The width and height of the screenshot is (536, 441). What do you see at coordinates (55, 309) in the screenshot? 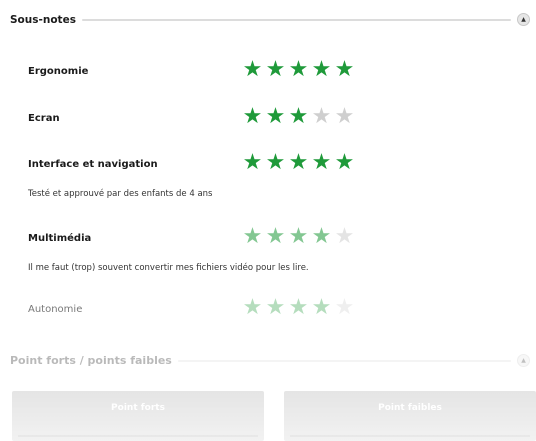
I see `rating-label: Autonomie` at bounding box center [55, 309].